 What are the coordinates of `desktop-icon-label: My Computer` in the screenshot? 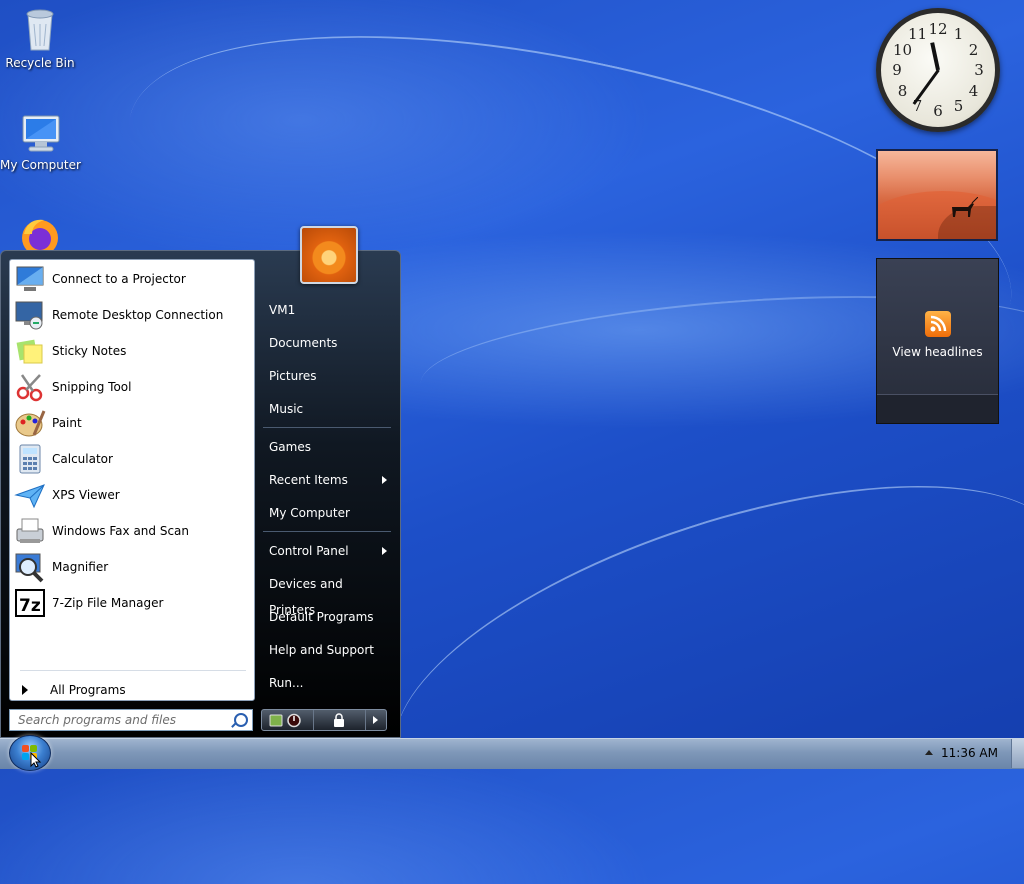 It's located at (40, 165).